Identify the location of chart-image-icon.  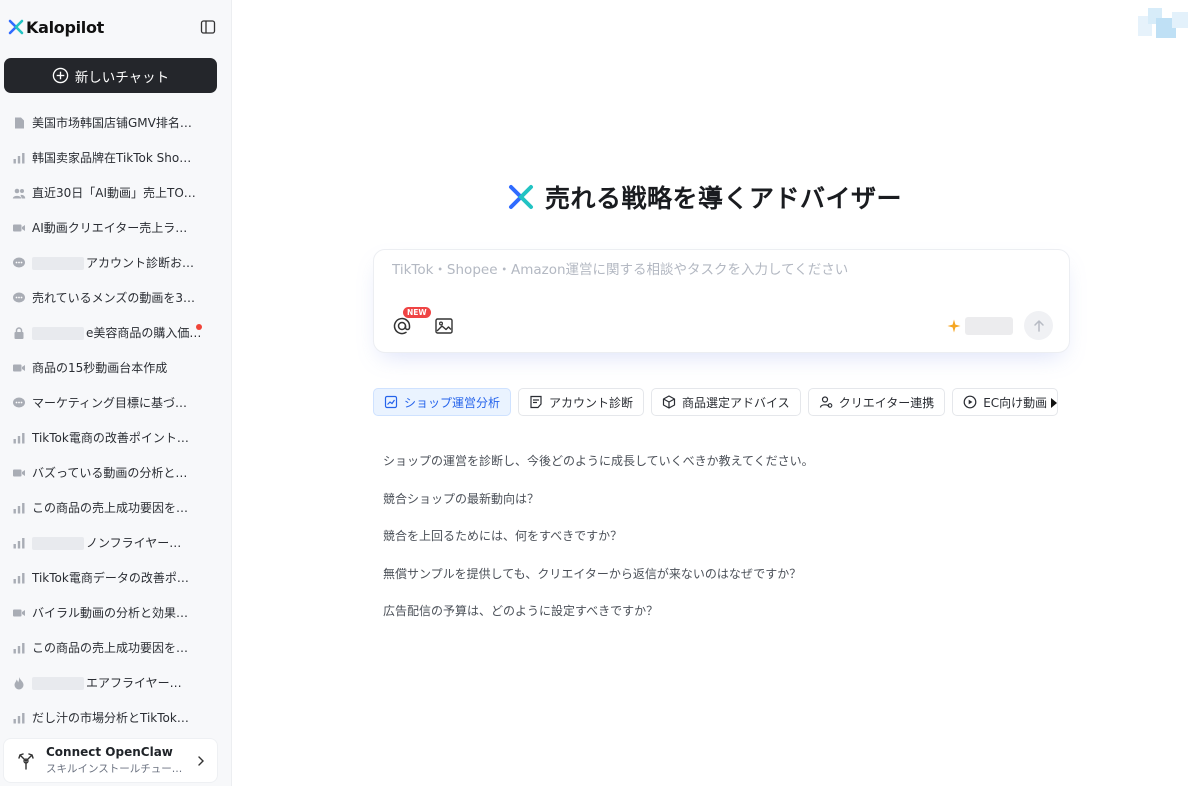
(391, 402).